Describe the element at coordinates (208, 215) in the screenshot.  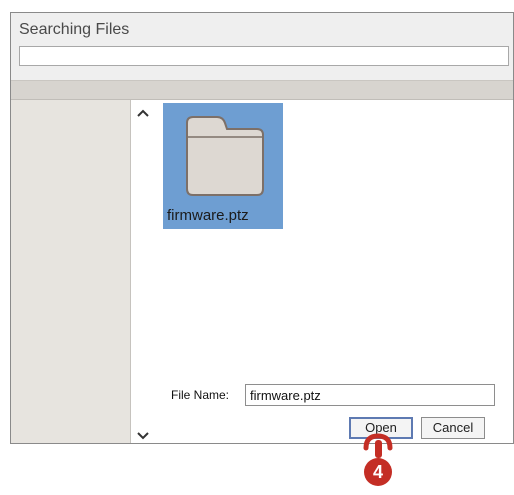
I see `file-name-label: firmware.ptz` at that location.